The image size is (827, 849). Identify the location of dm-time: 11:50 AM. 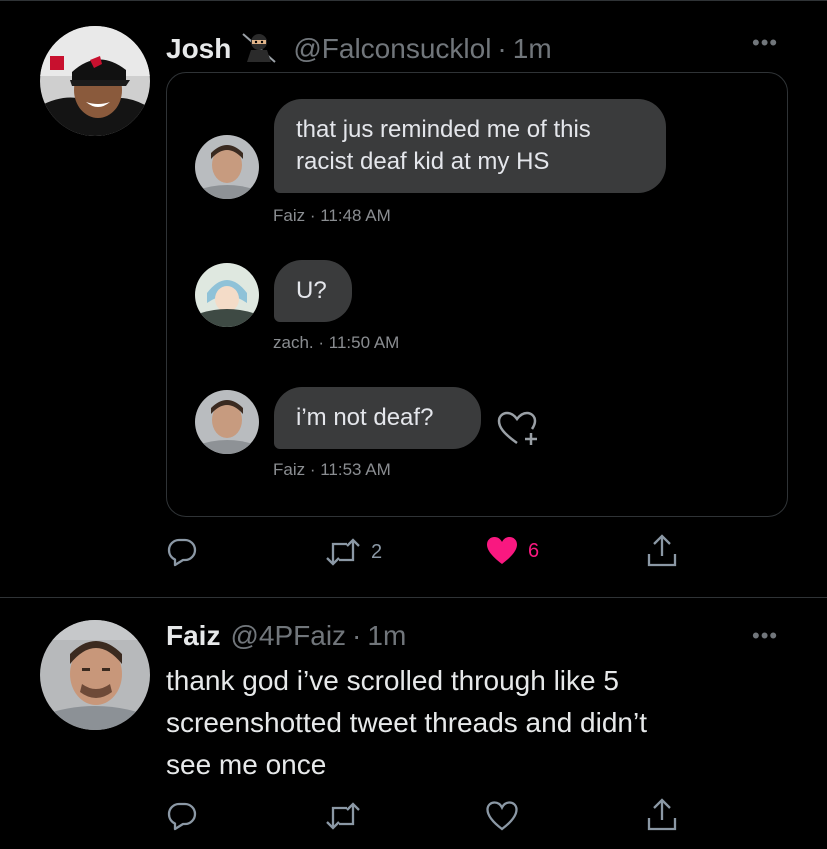
(364, 342).